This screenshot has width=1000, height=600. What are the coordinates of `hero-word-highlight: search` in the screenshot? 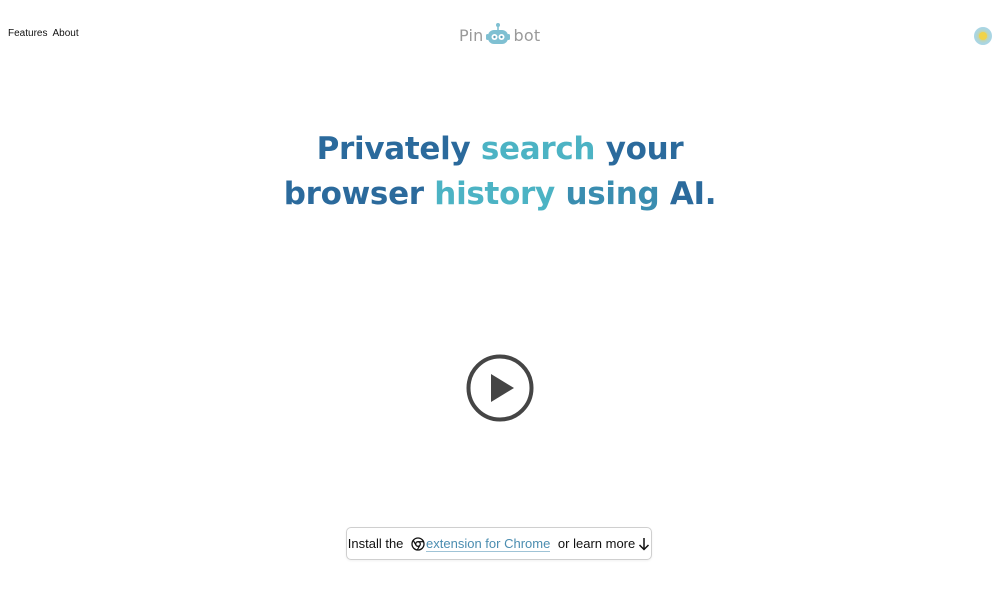 It's located at (543, 149).